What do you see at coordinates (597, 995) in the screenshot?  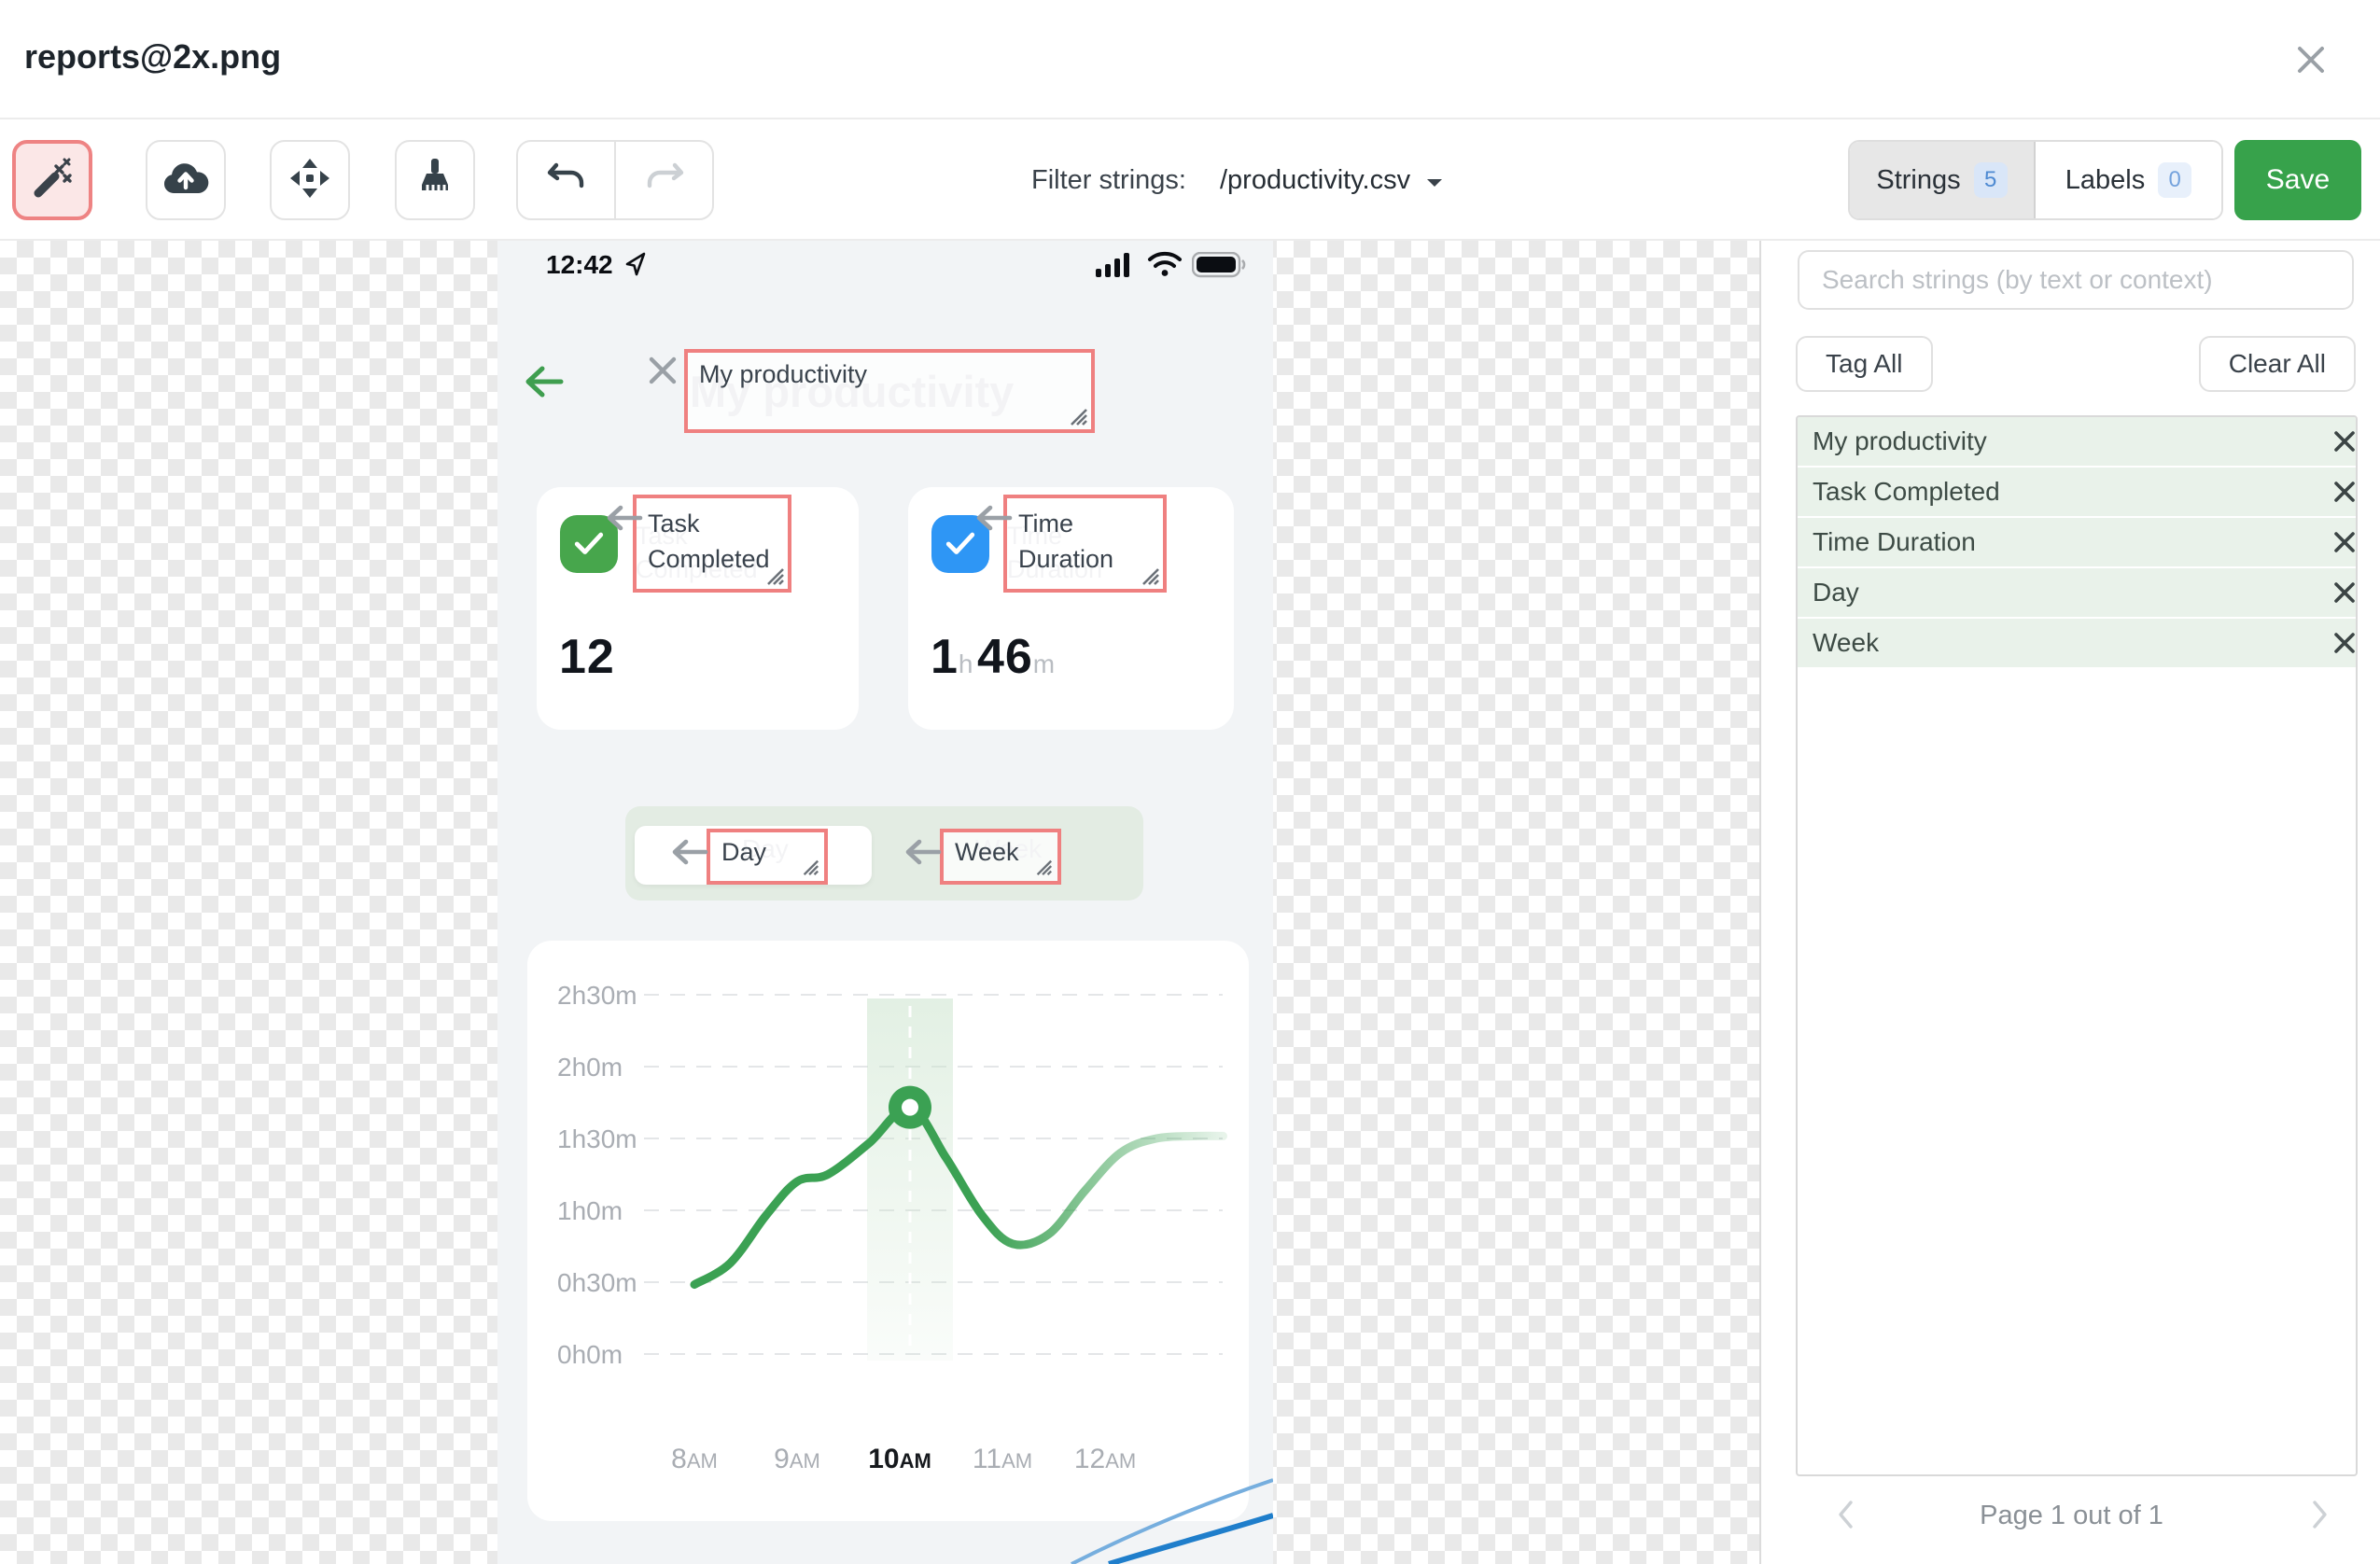 I see `svg-text: 2h30m` at bounding box center [597, 995].